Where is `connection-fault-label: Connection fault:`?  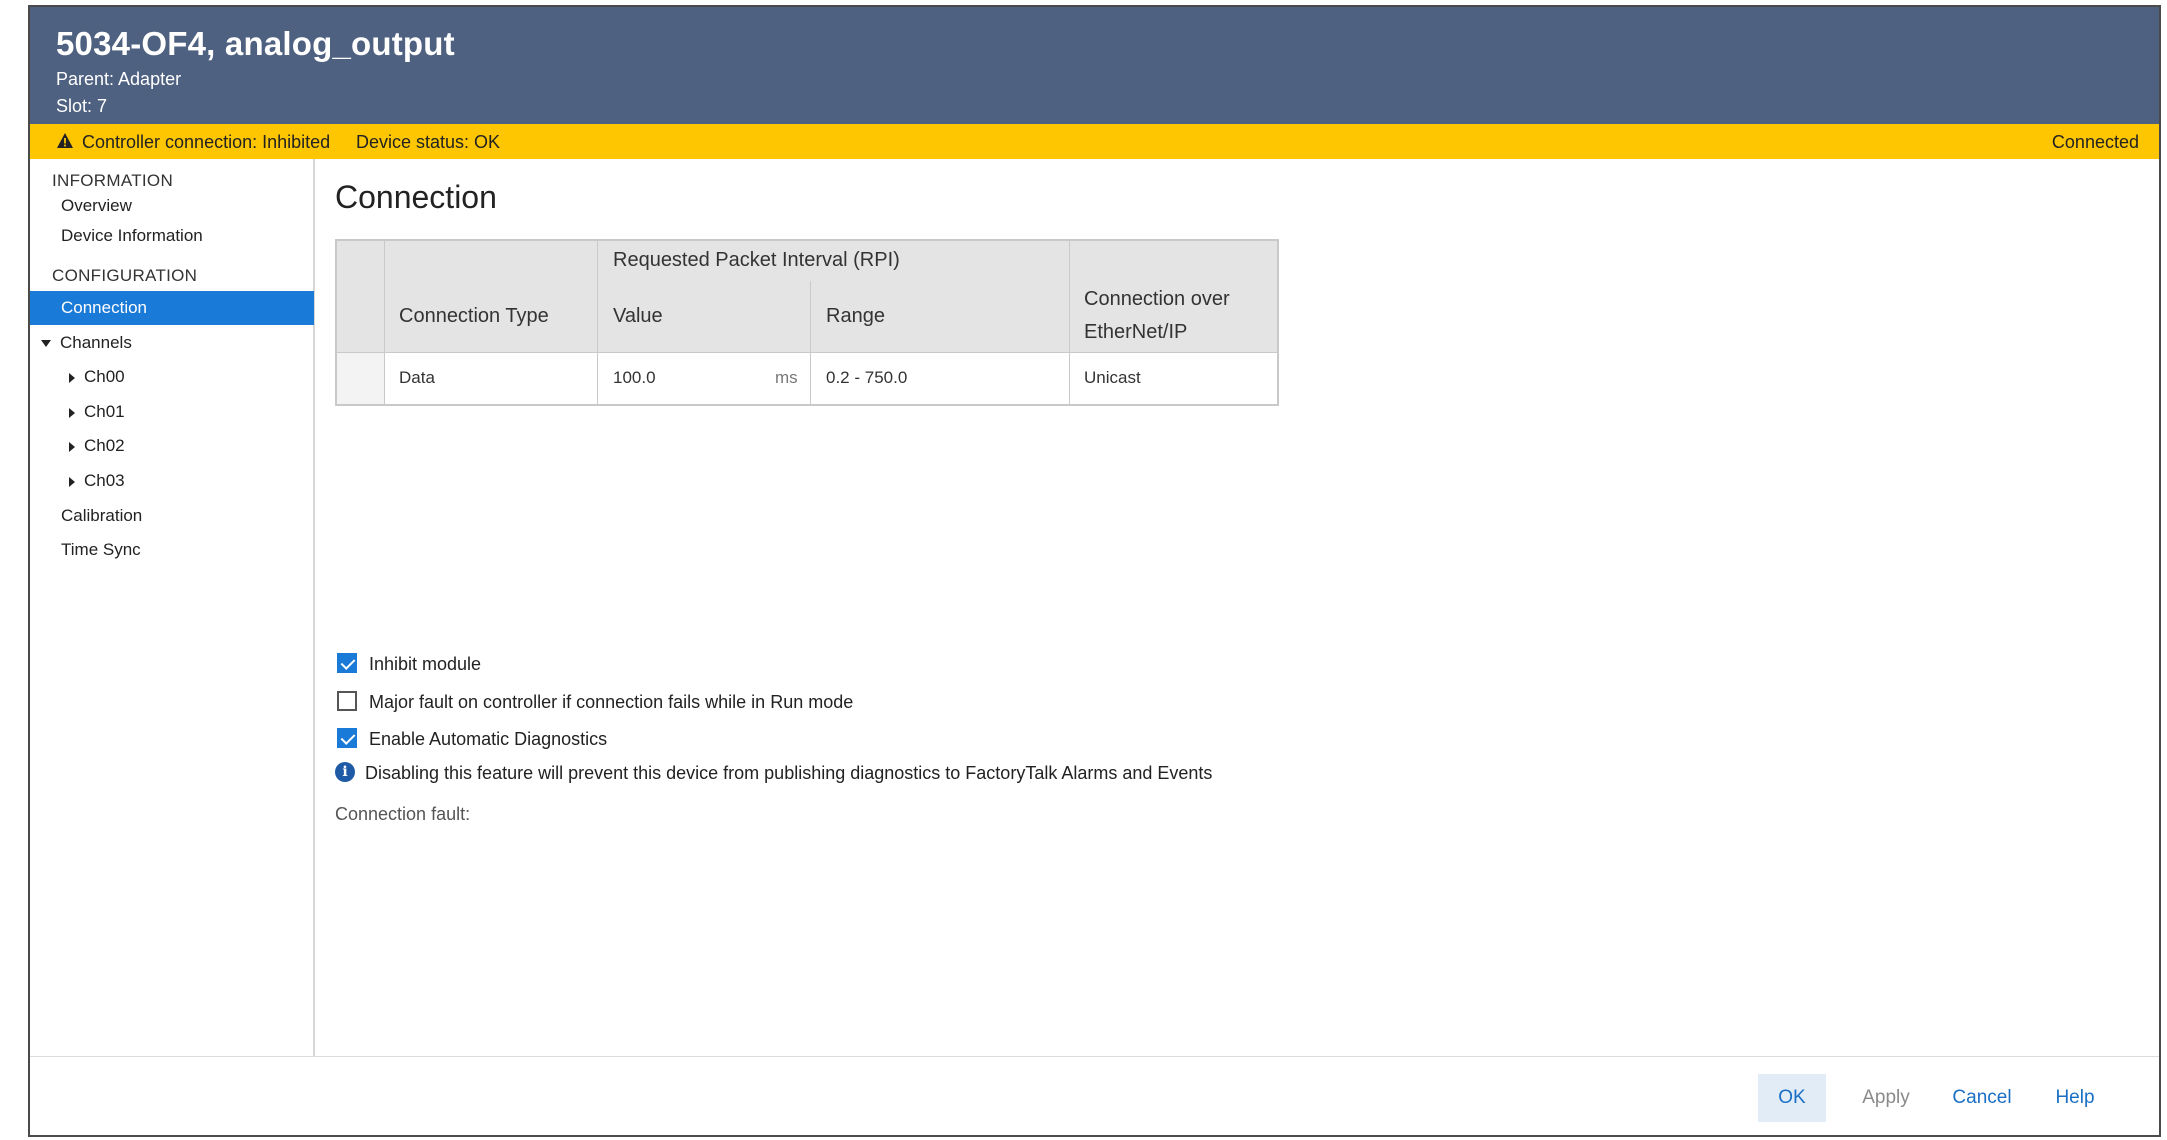
connection-fault-label: Connection fault: is located at coordinates (403, 814).